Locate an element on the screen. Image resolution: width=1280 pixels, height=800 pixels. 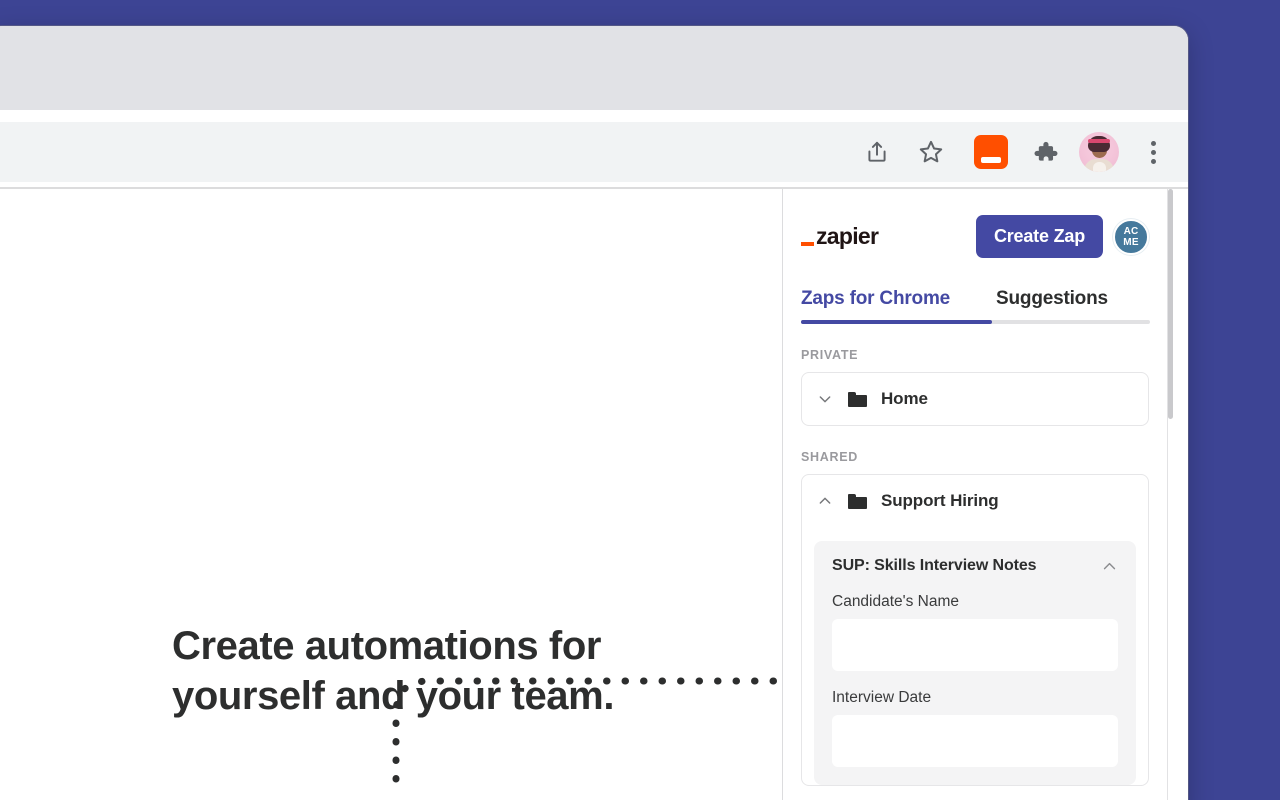
panel-scrollbar is located at coordinates (1170, 494).